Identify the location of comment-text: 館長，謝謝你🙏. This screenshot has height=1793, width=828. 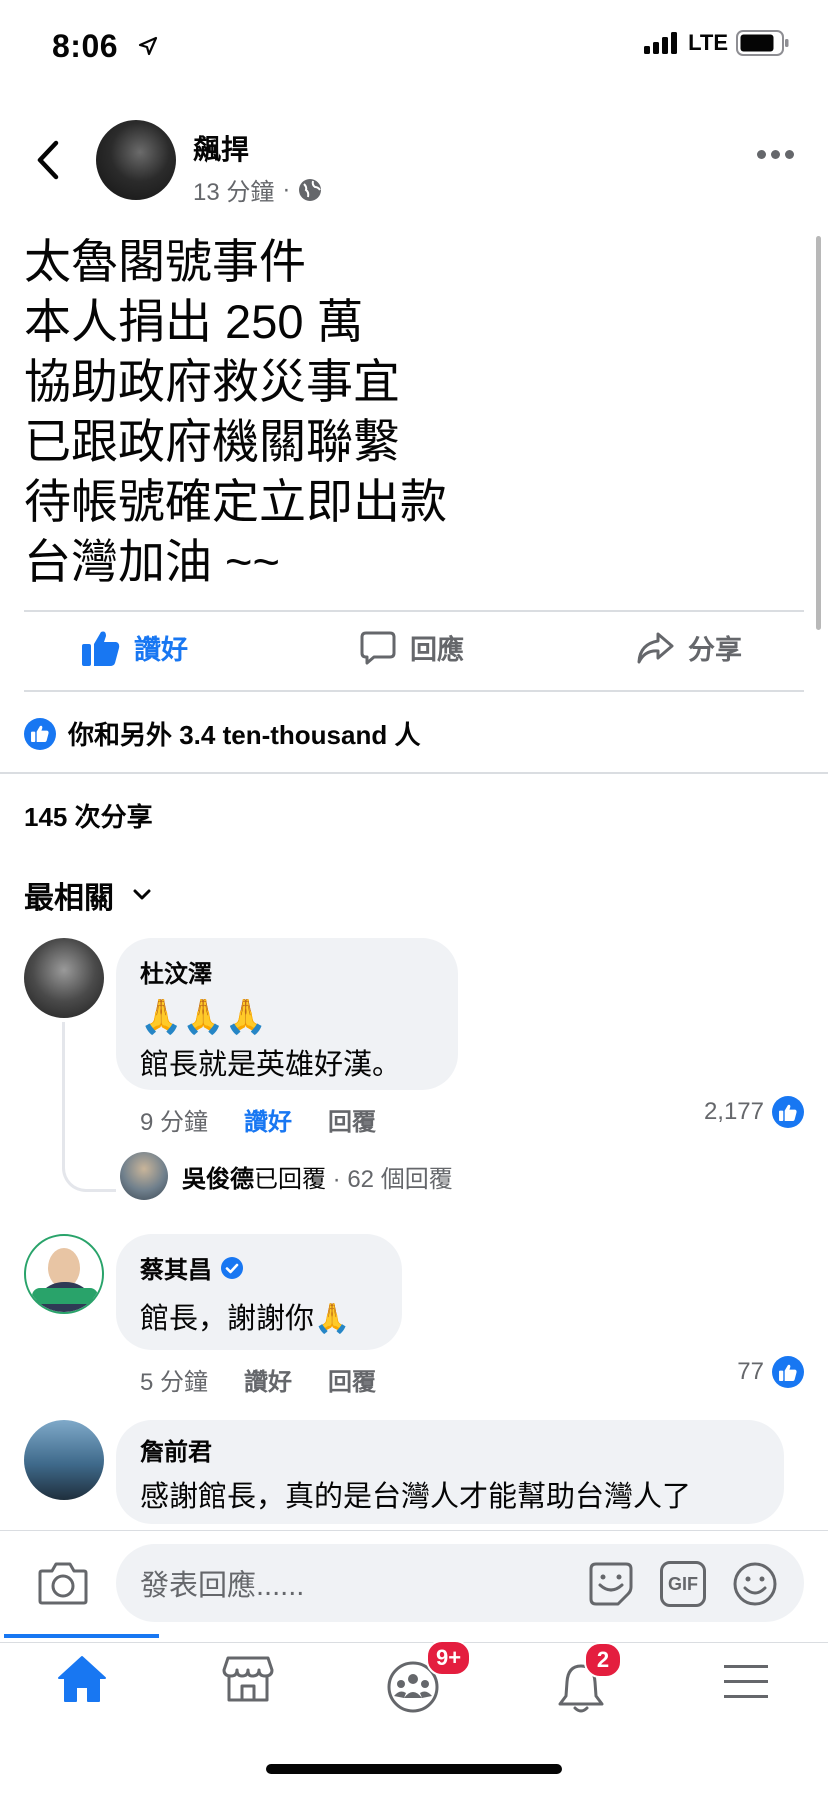
(245, 1319).